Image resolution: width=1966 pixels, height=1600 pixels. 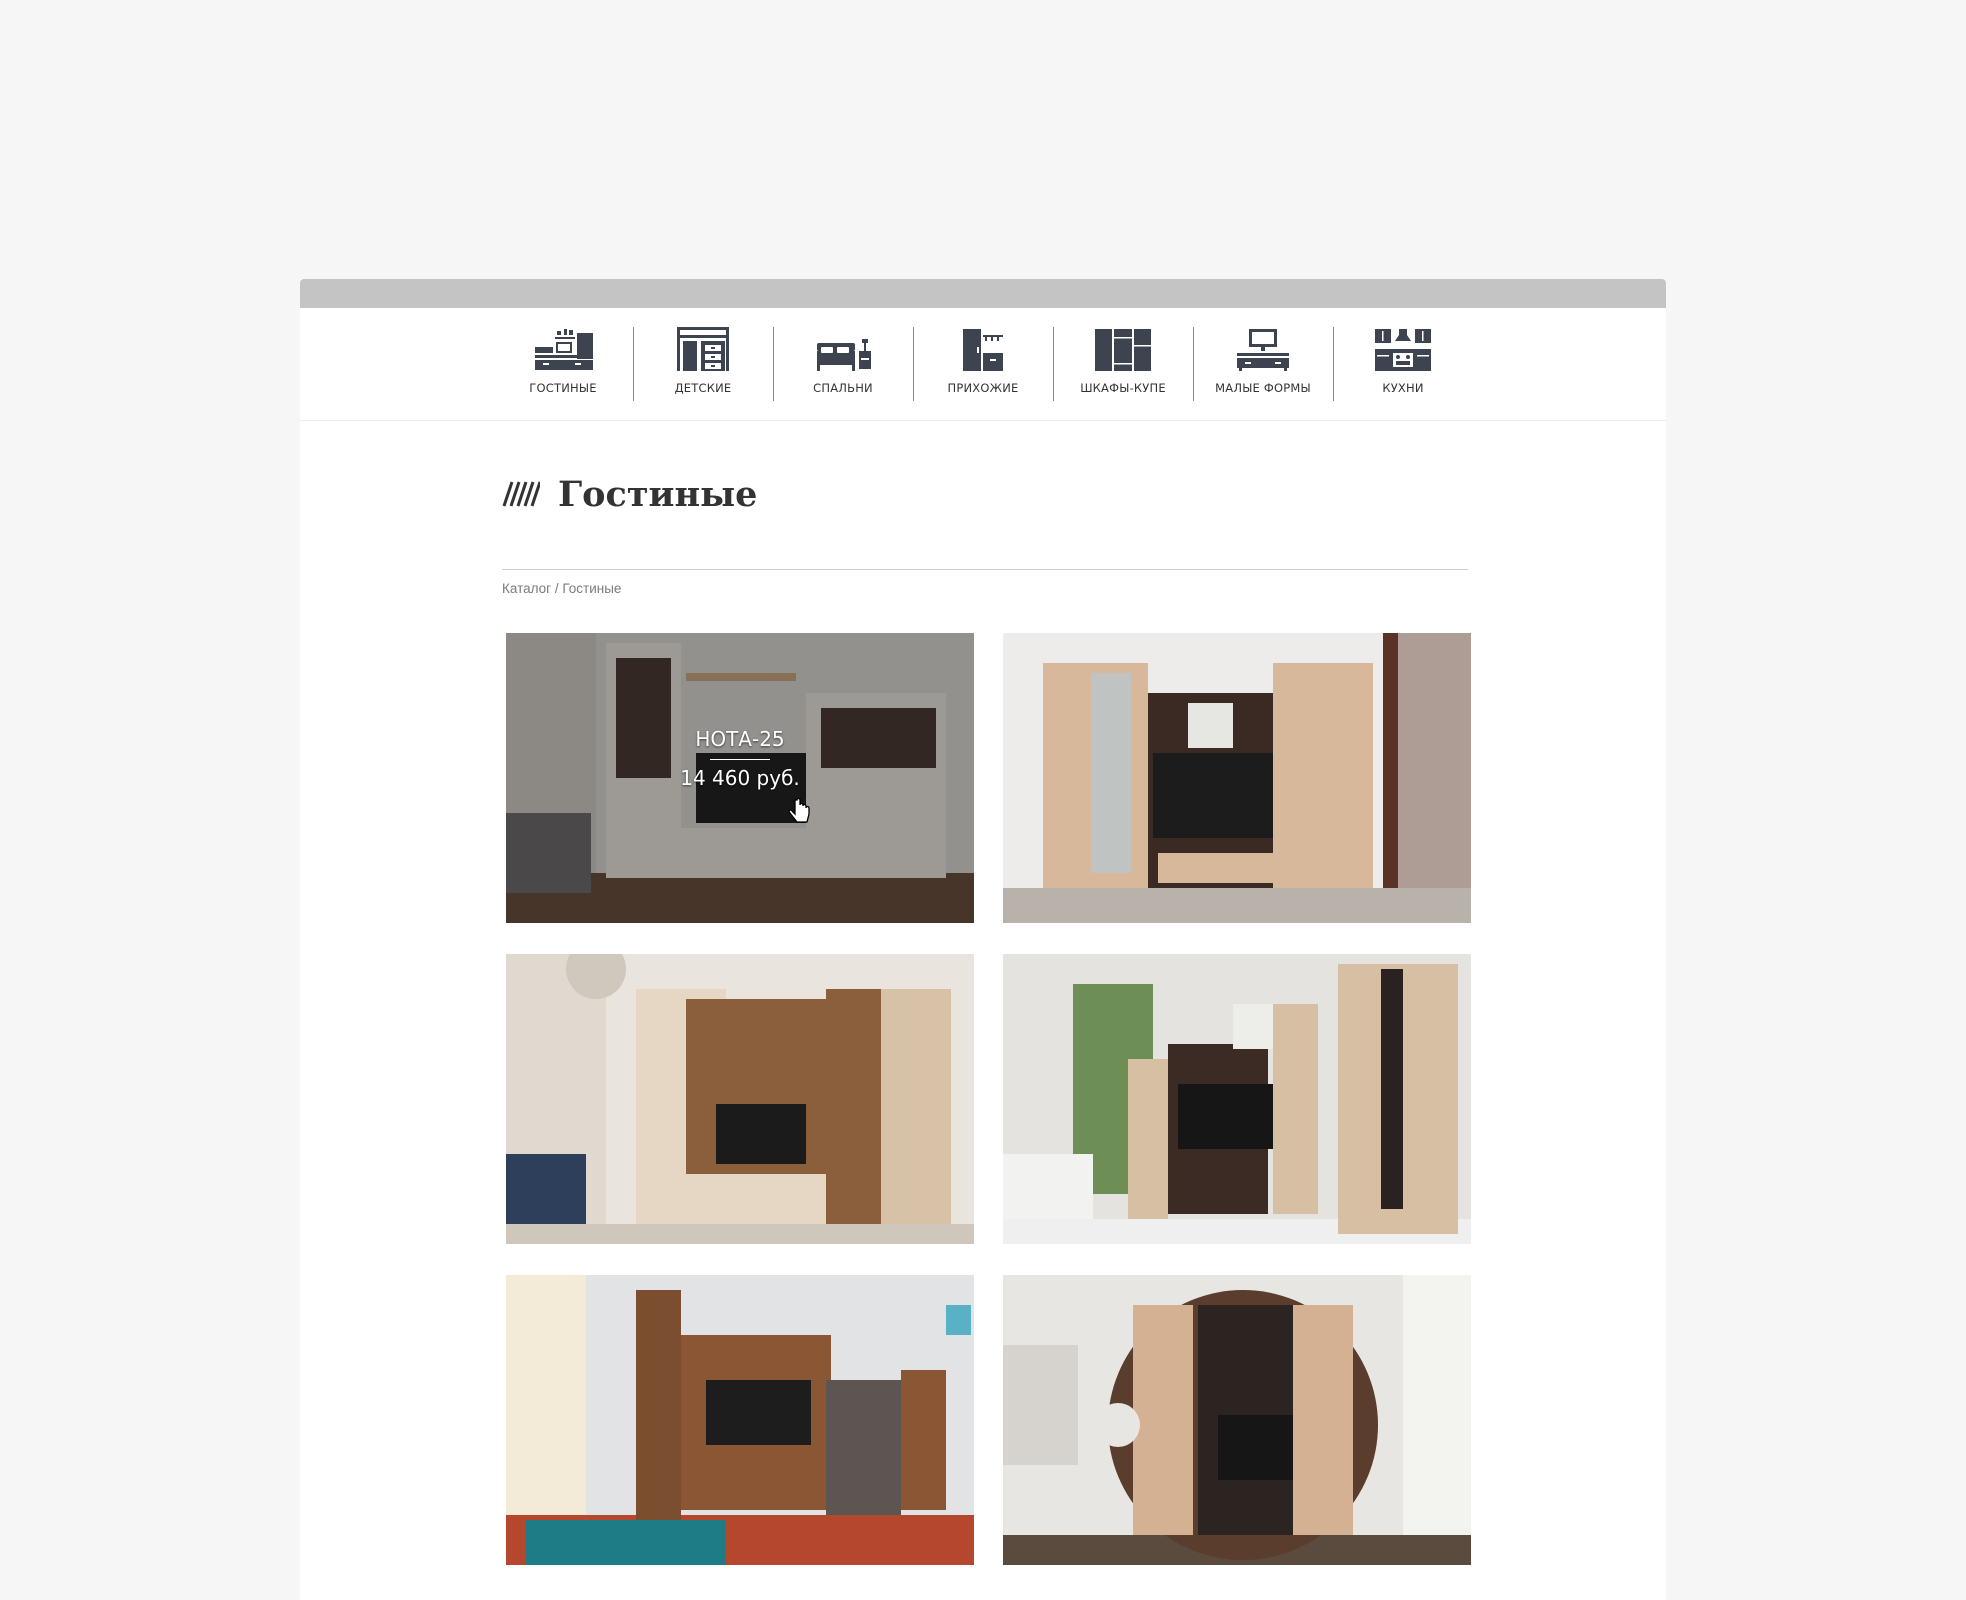 I want to click on product-overlay-divider, so click(x=740, y=759).